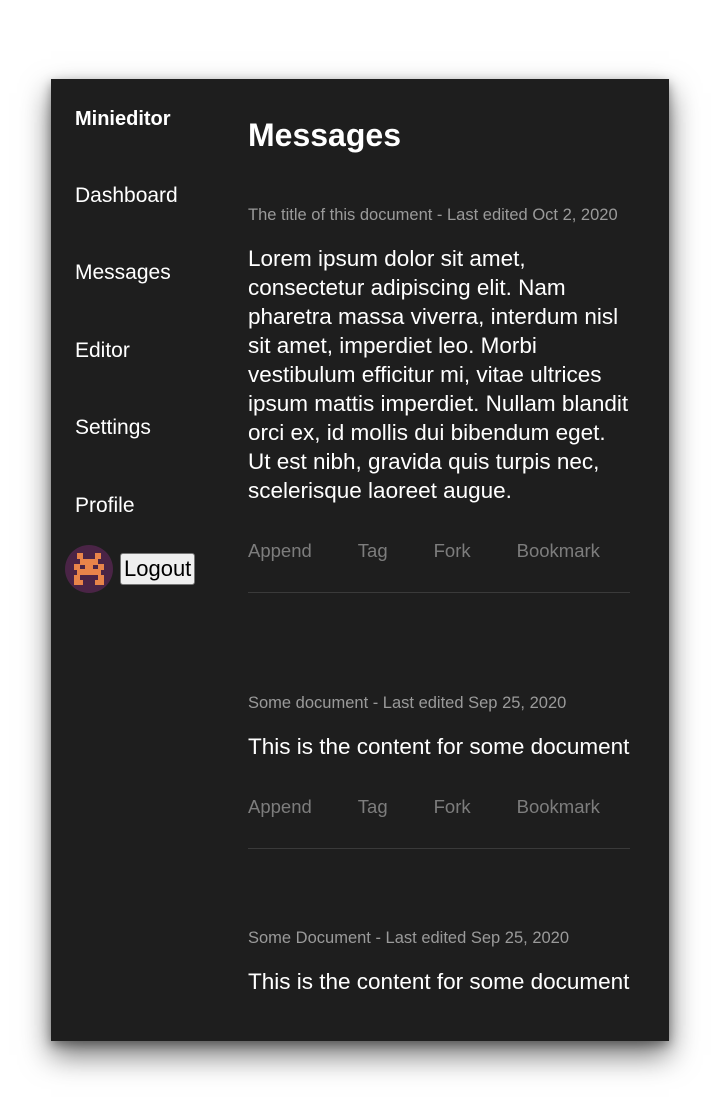 The image size is (720, 1120). I want to click on logout-button: Logout, so click(158, 569).